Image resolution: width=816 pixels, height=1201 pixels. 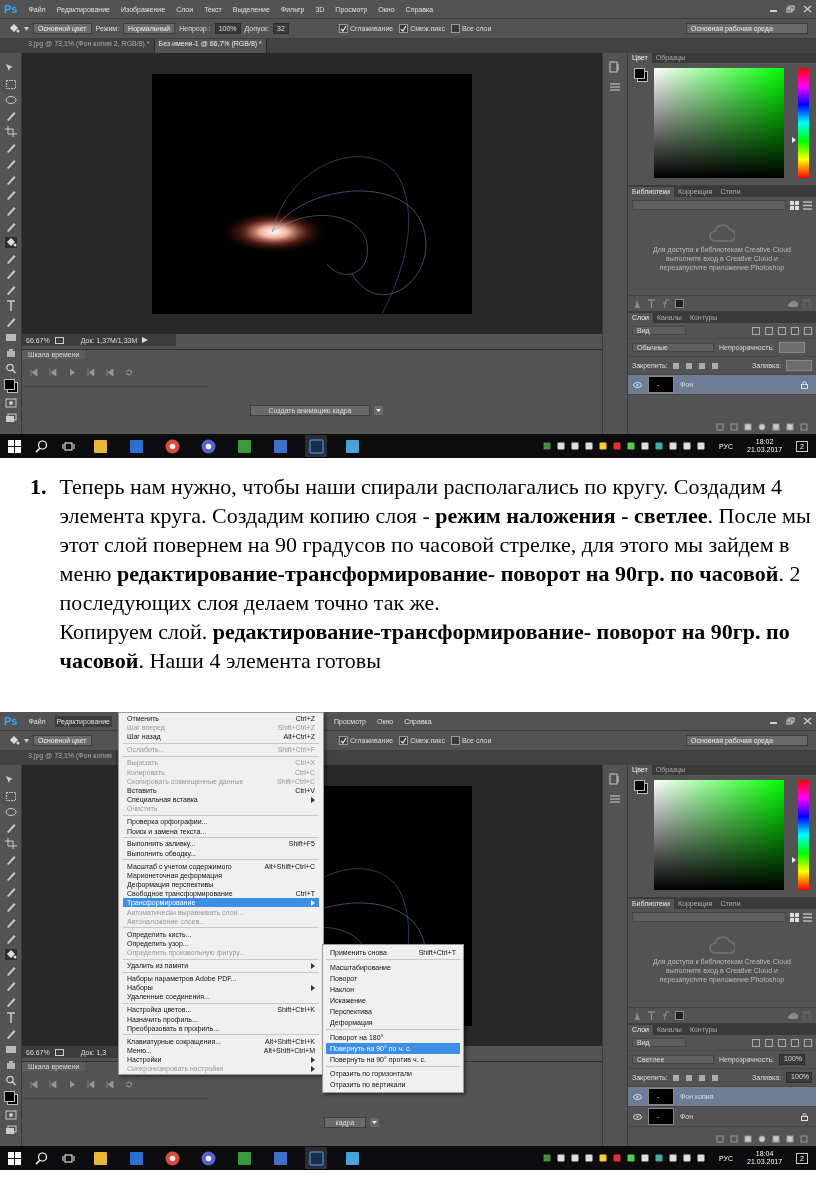 I want to click on play-icon, so click(x=145, y=340).